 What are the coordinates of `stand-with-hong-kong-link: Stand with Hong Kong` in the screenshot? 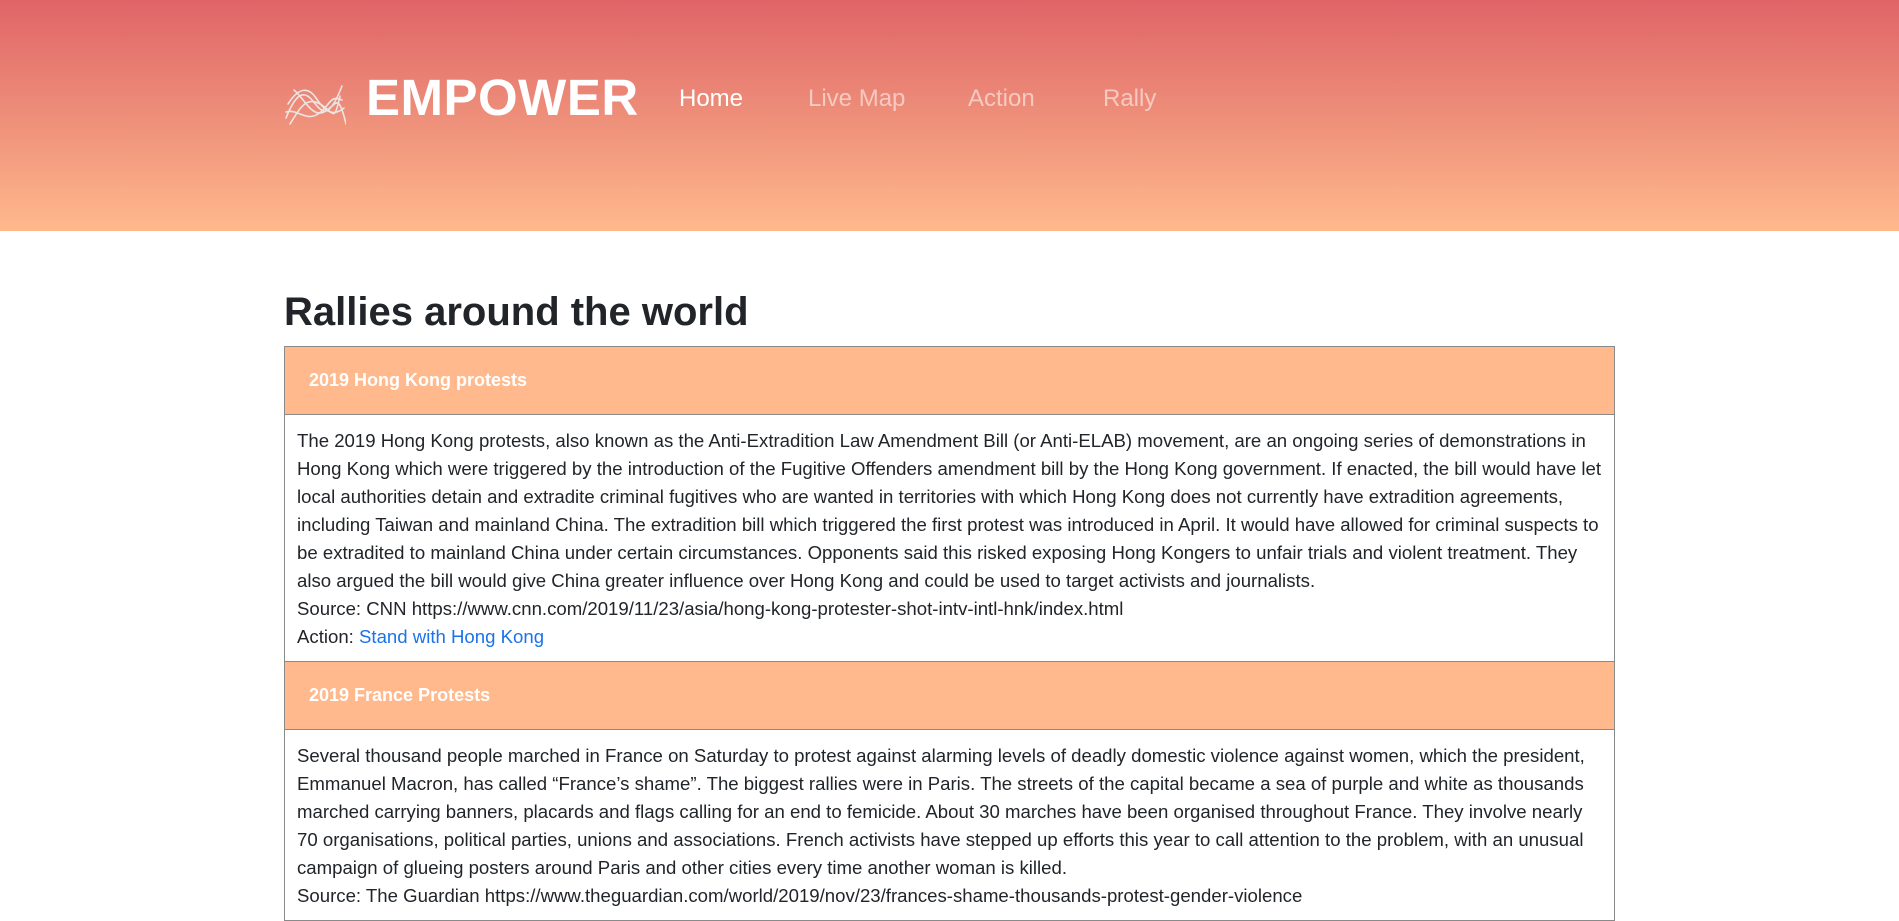 It's located at (451, 636).